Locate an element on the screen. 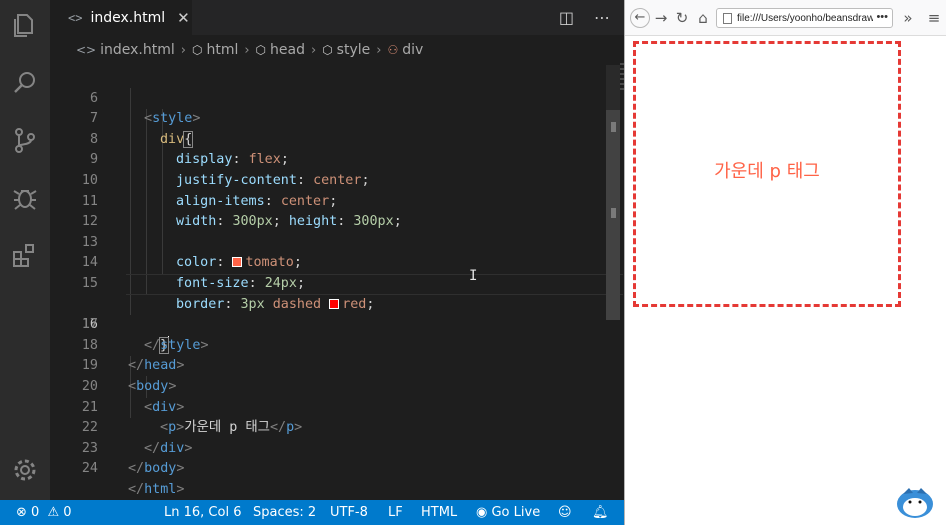 The width and height of the screenshot is (946, 525). breadcrumb-file: <> index.html is located at coordinates (125, 50).